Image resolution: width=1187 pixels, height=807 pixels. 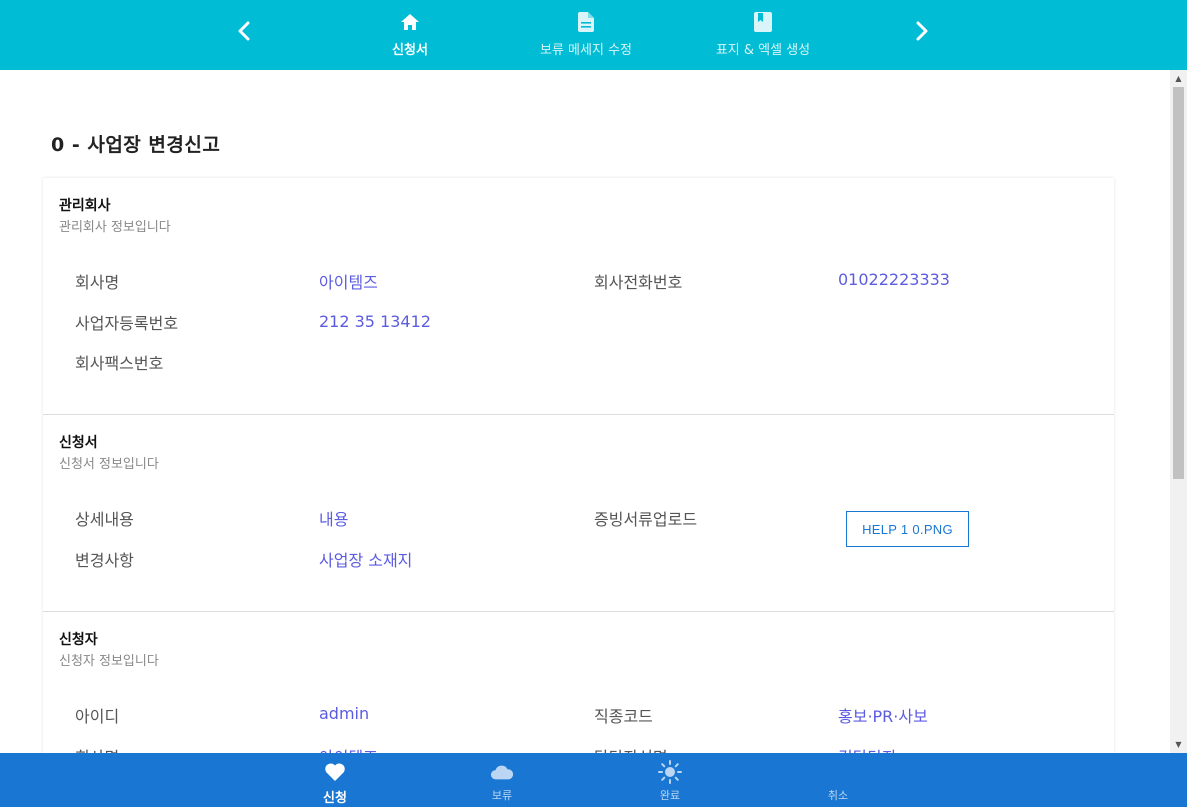 I want to click on bottom-nav-label: 완료, so click(x=670, y=795).